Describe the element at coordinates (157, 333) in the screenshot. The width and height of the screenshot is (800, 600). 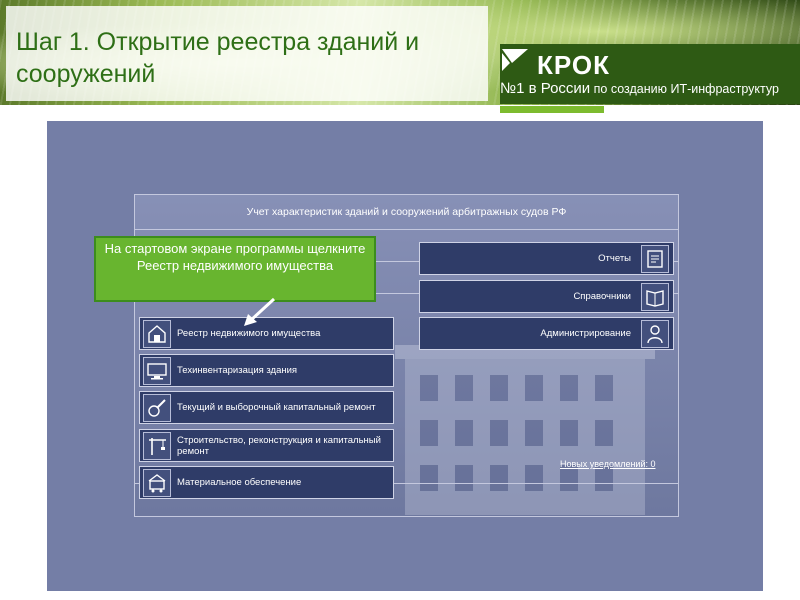
I see `building-registry-icon` at that location.